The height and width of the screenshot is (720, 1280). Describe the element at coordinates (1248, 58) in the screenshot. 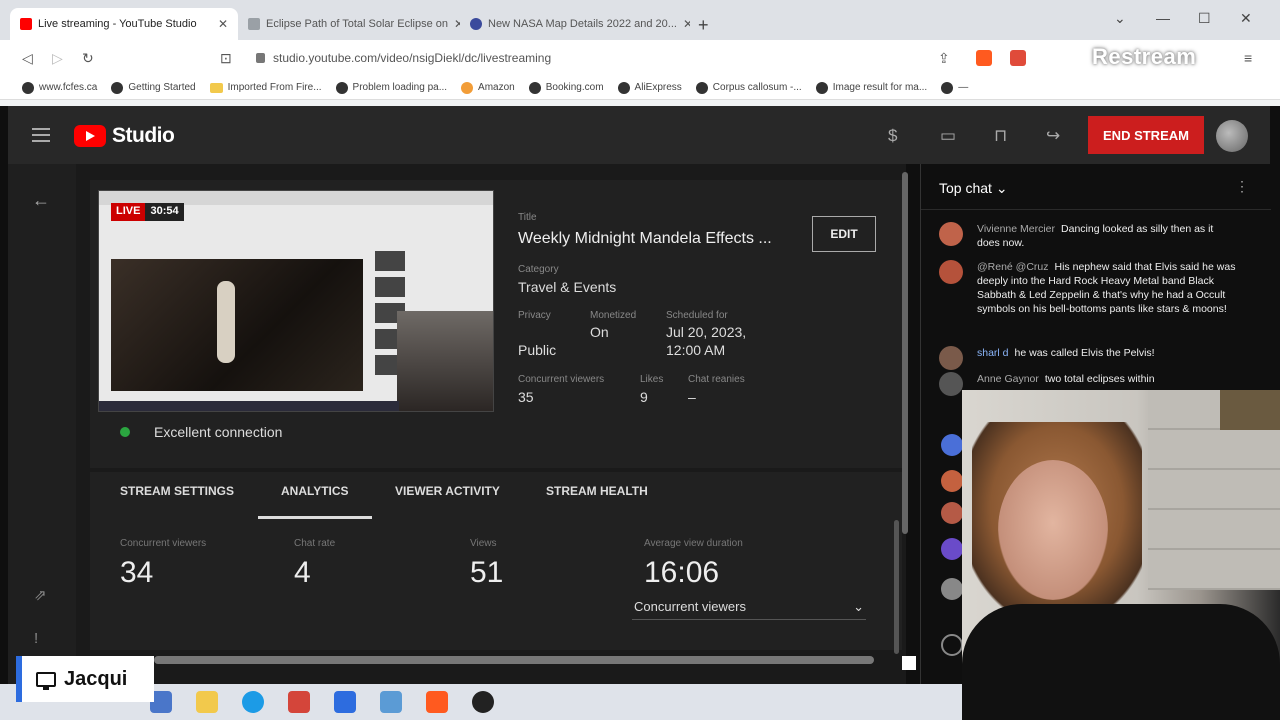

I see `menu-icon: ≡` at that location.